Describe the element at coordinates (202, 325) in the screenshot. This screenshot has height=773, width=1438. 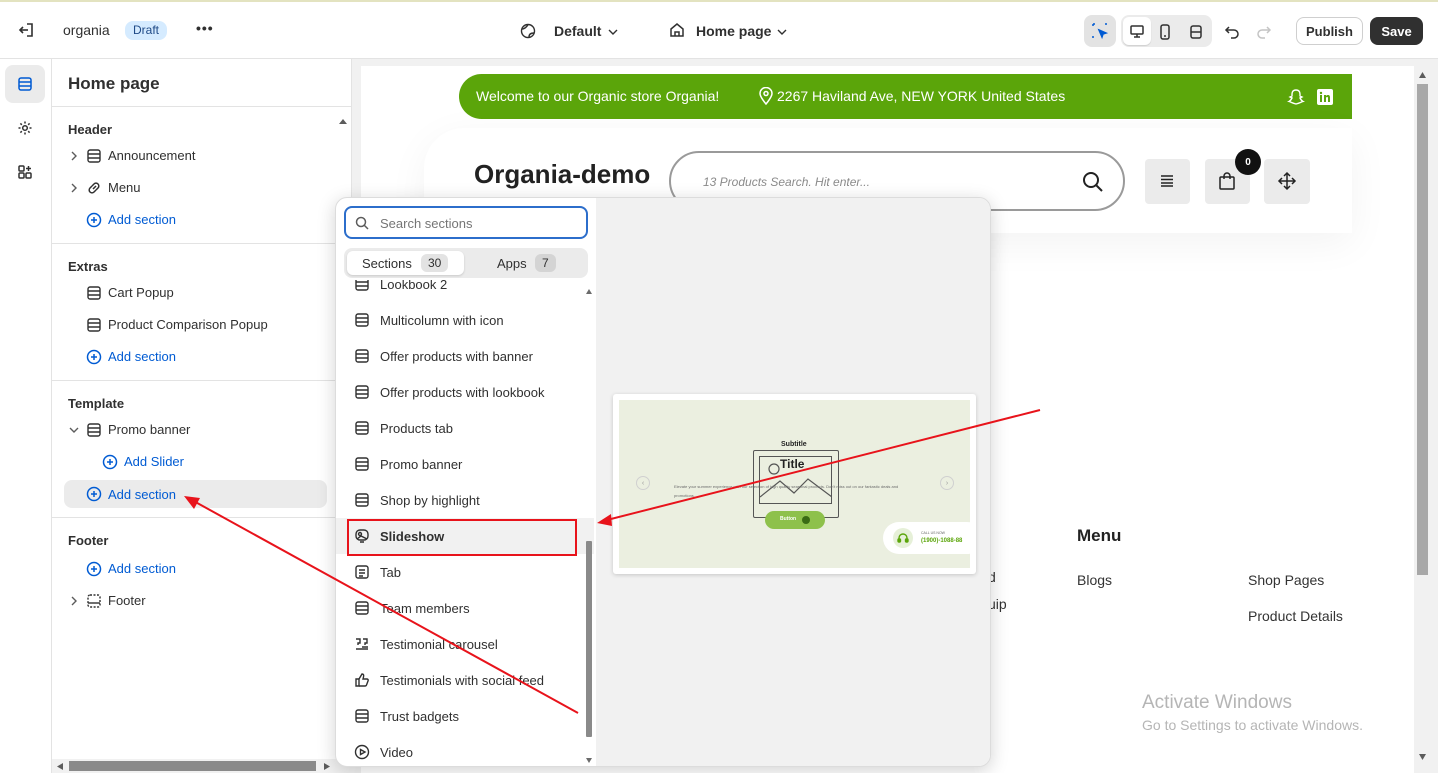
I see `sidebar-item-product-comparison-popup: Product Comparison Popup` at that location.